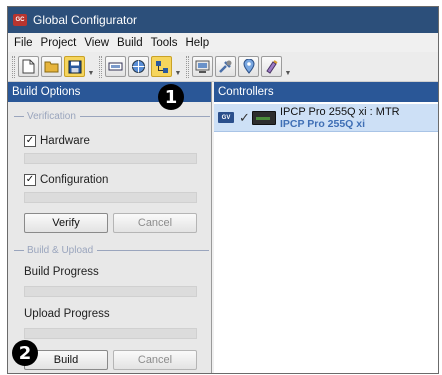 The height and width of the screenshot is (375, 442). I want to click on network-view-button, so click(138, 66).